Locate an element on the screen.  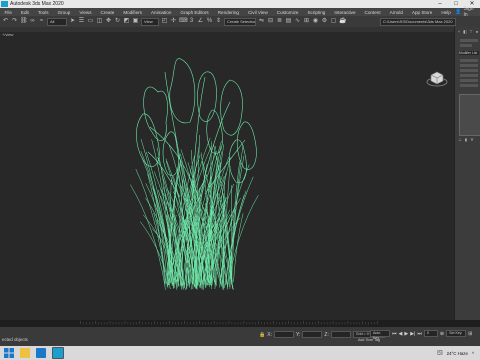
go-end-icon: ⏭ is located at coordinates (419, 334).